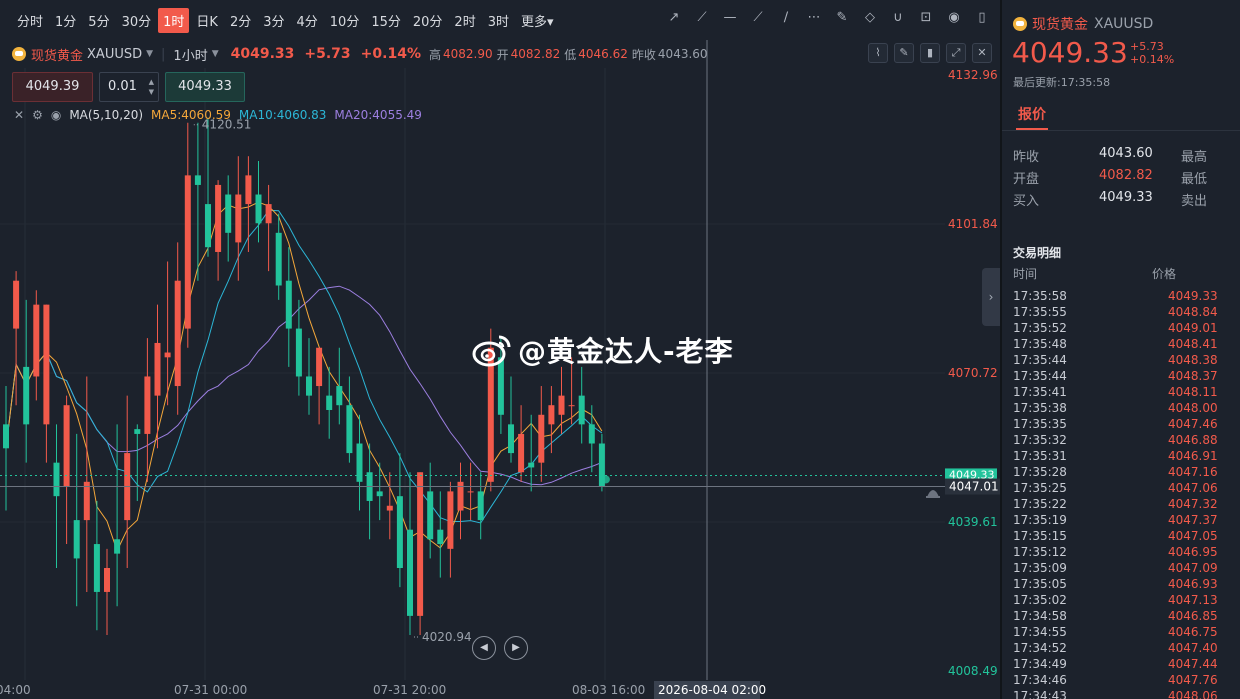  I want to click on ray-icon: ⟋, so click(702, 18).